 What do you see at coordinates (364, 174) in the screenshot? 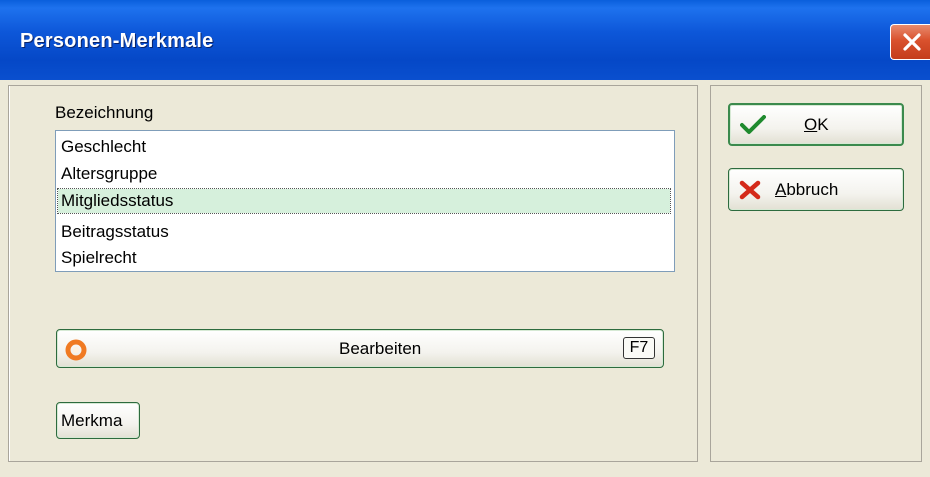
I see `list-item: Altersgruppe` at bounding box center [364, 174].